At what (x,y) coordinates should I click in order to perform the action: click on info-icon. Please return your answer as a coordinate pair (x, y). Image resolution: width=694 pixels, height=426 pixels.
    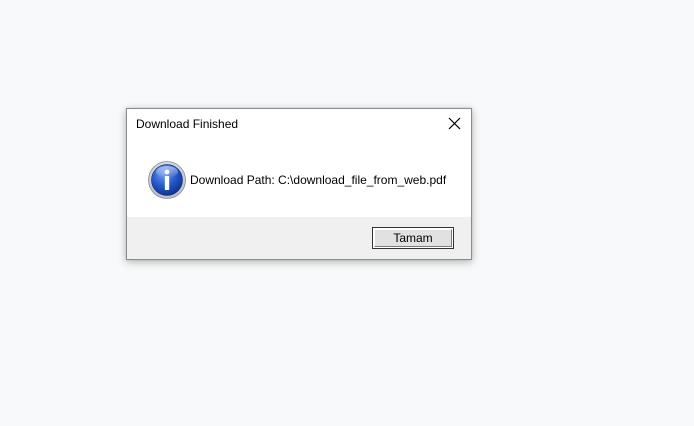
    Looking at the image, I should click on (167, 180).